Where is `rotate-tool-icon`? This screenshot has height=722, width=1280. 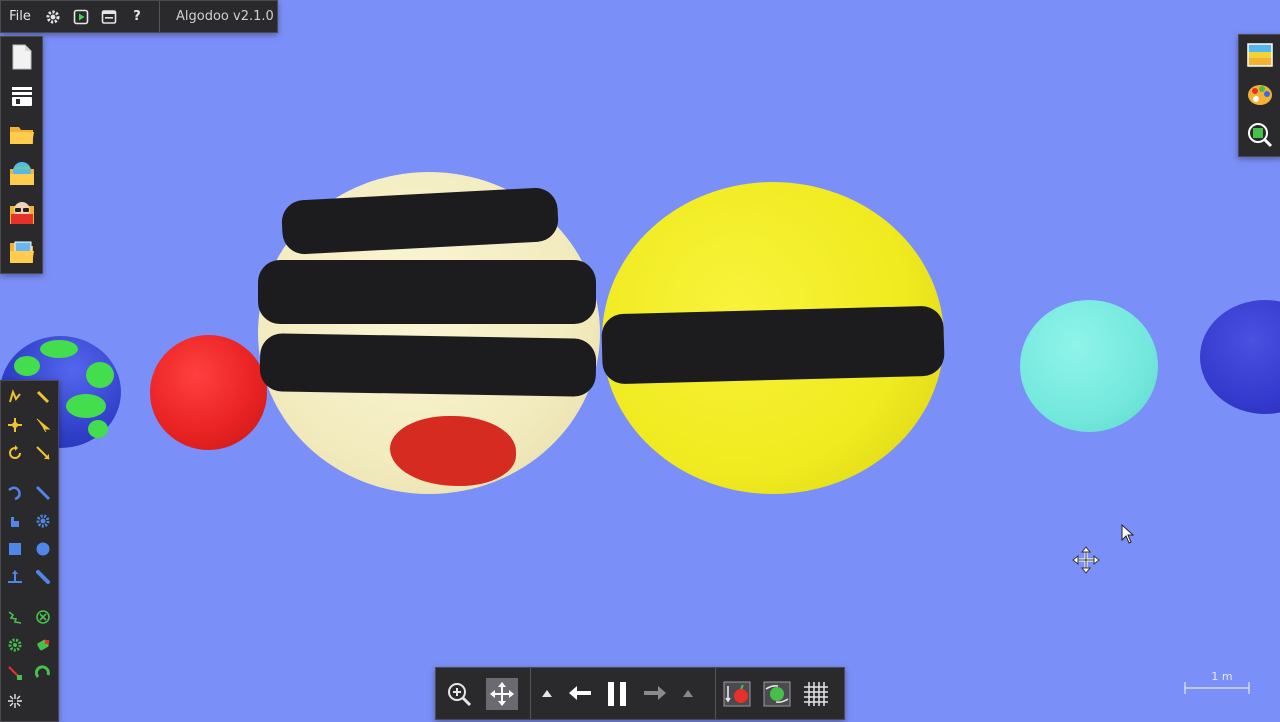 rotate-tool-icon is located at coordinates (15, 453).